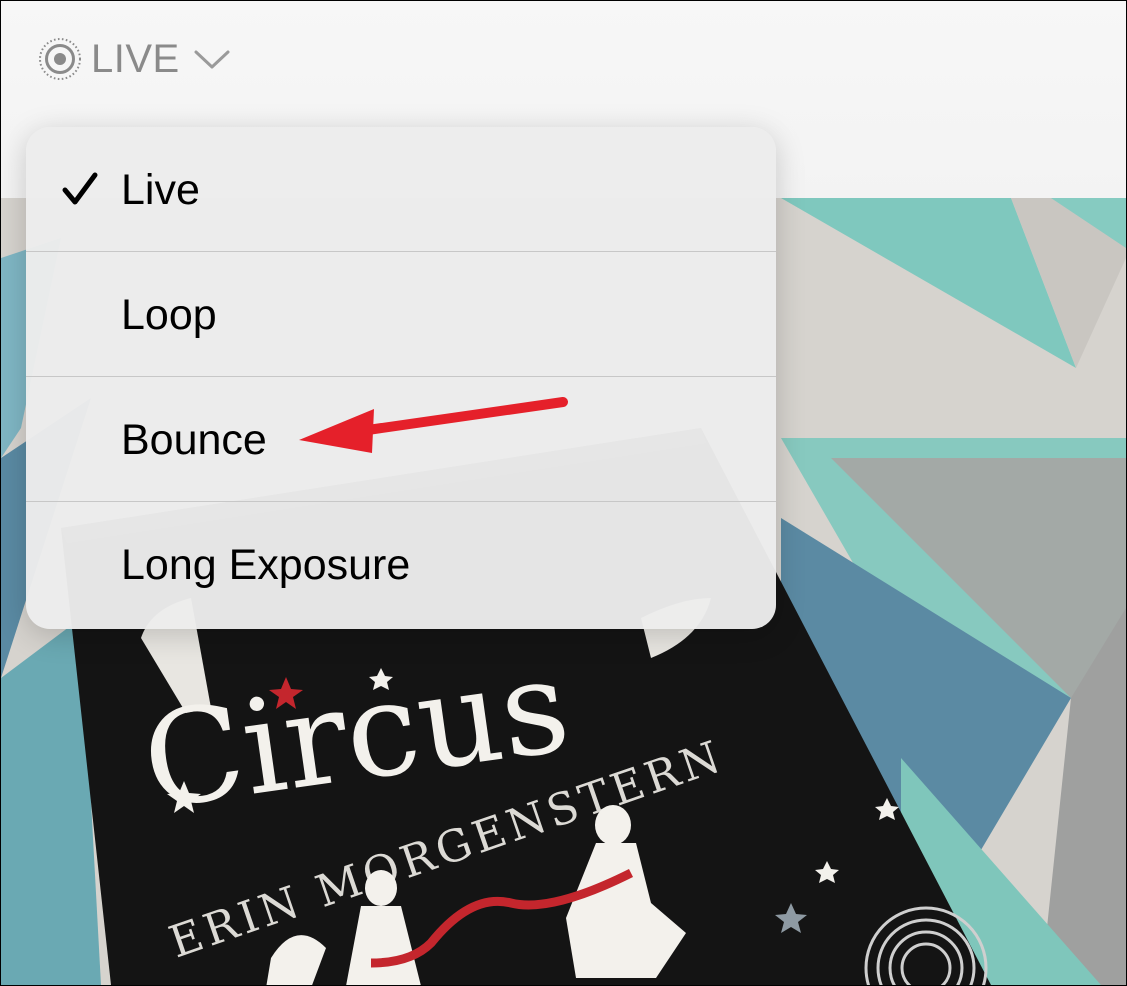 The image size is (1127, 986). Describe the element at coordinates (401, 439) in the screenshot. I see `menu-item-bounce: Bounce` at that location.